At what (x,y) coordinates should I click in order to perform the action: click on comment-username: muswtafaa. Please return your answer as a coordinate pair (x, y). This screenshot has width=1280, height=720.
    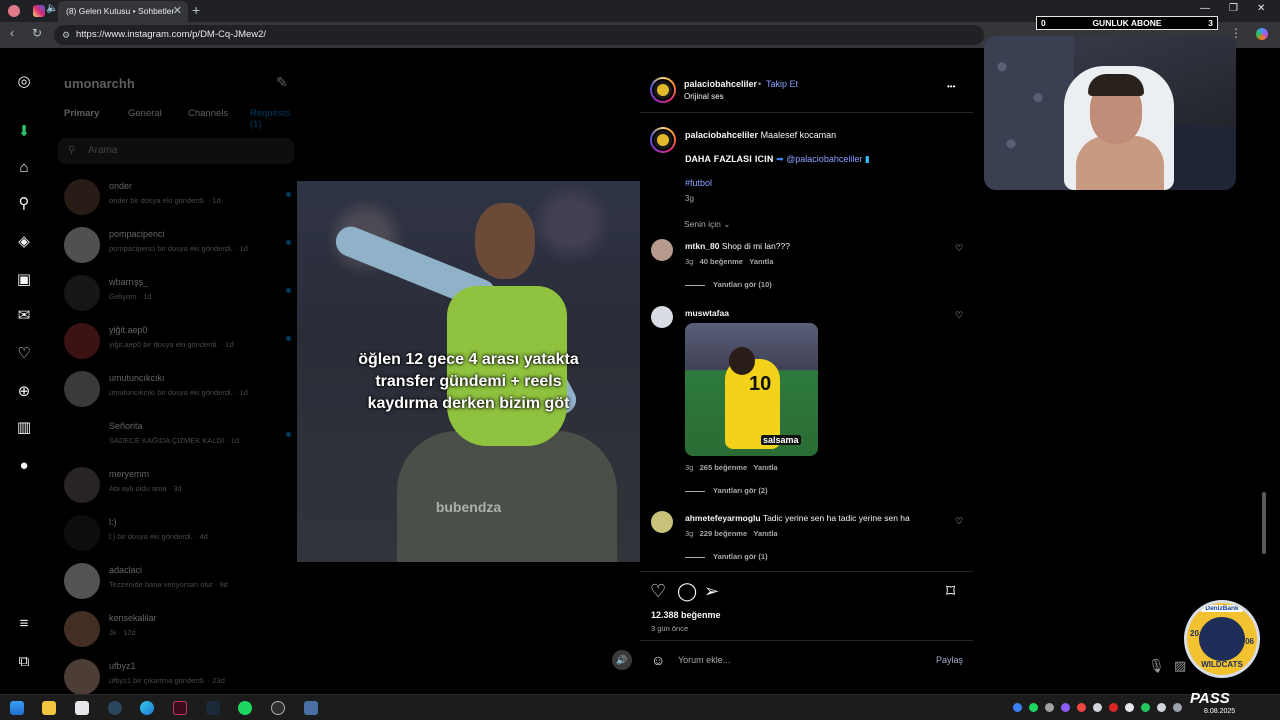
    Looking at the image, I should click on (707, 313).